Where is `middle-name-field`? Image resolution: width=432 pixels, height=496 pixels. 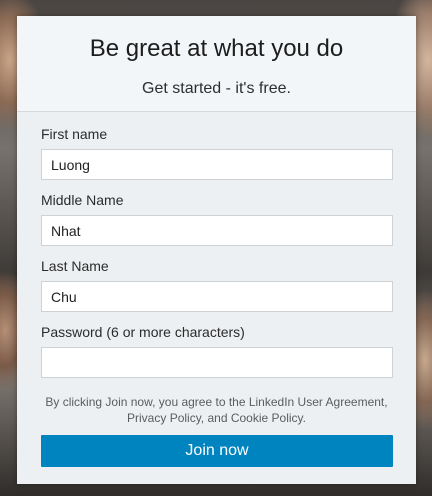 middle-name-field is located at coordinates (217, 230).